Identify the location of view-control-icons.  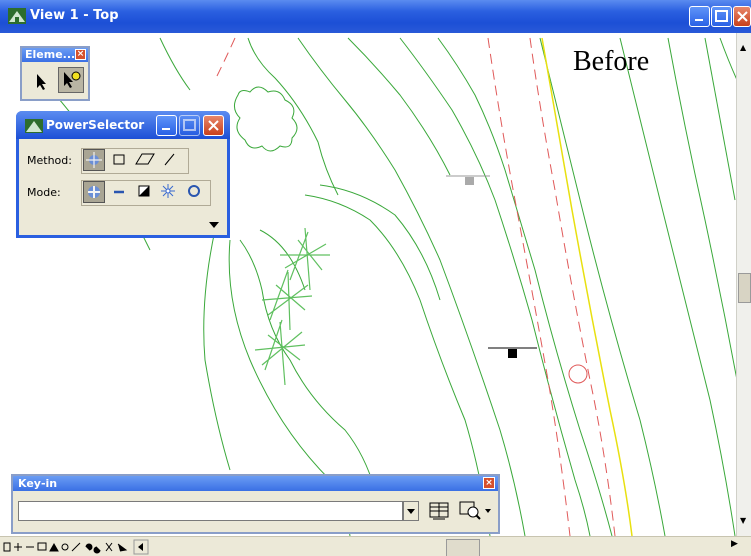
(102, 547).